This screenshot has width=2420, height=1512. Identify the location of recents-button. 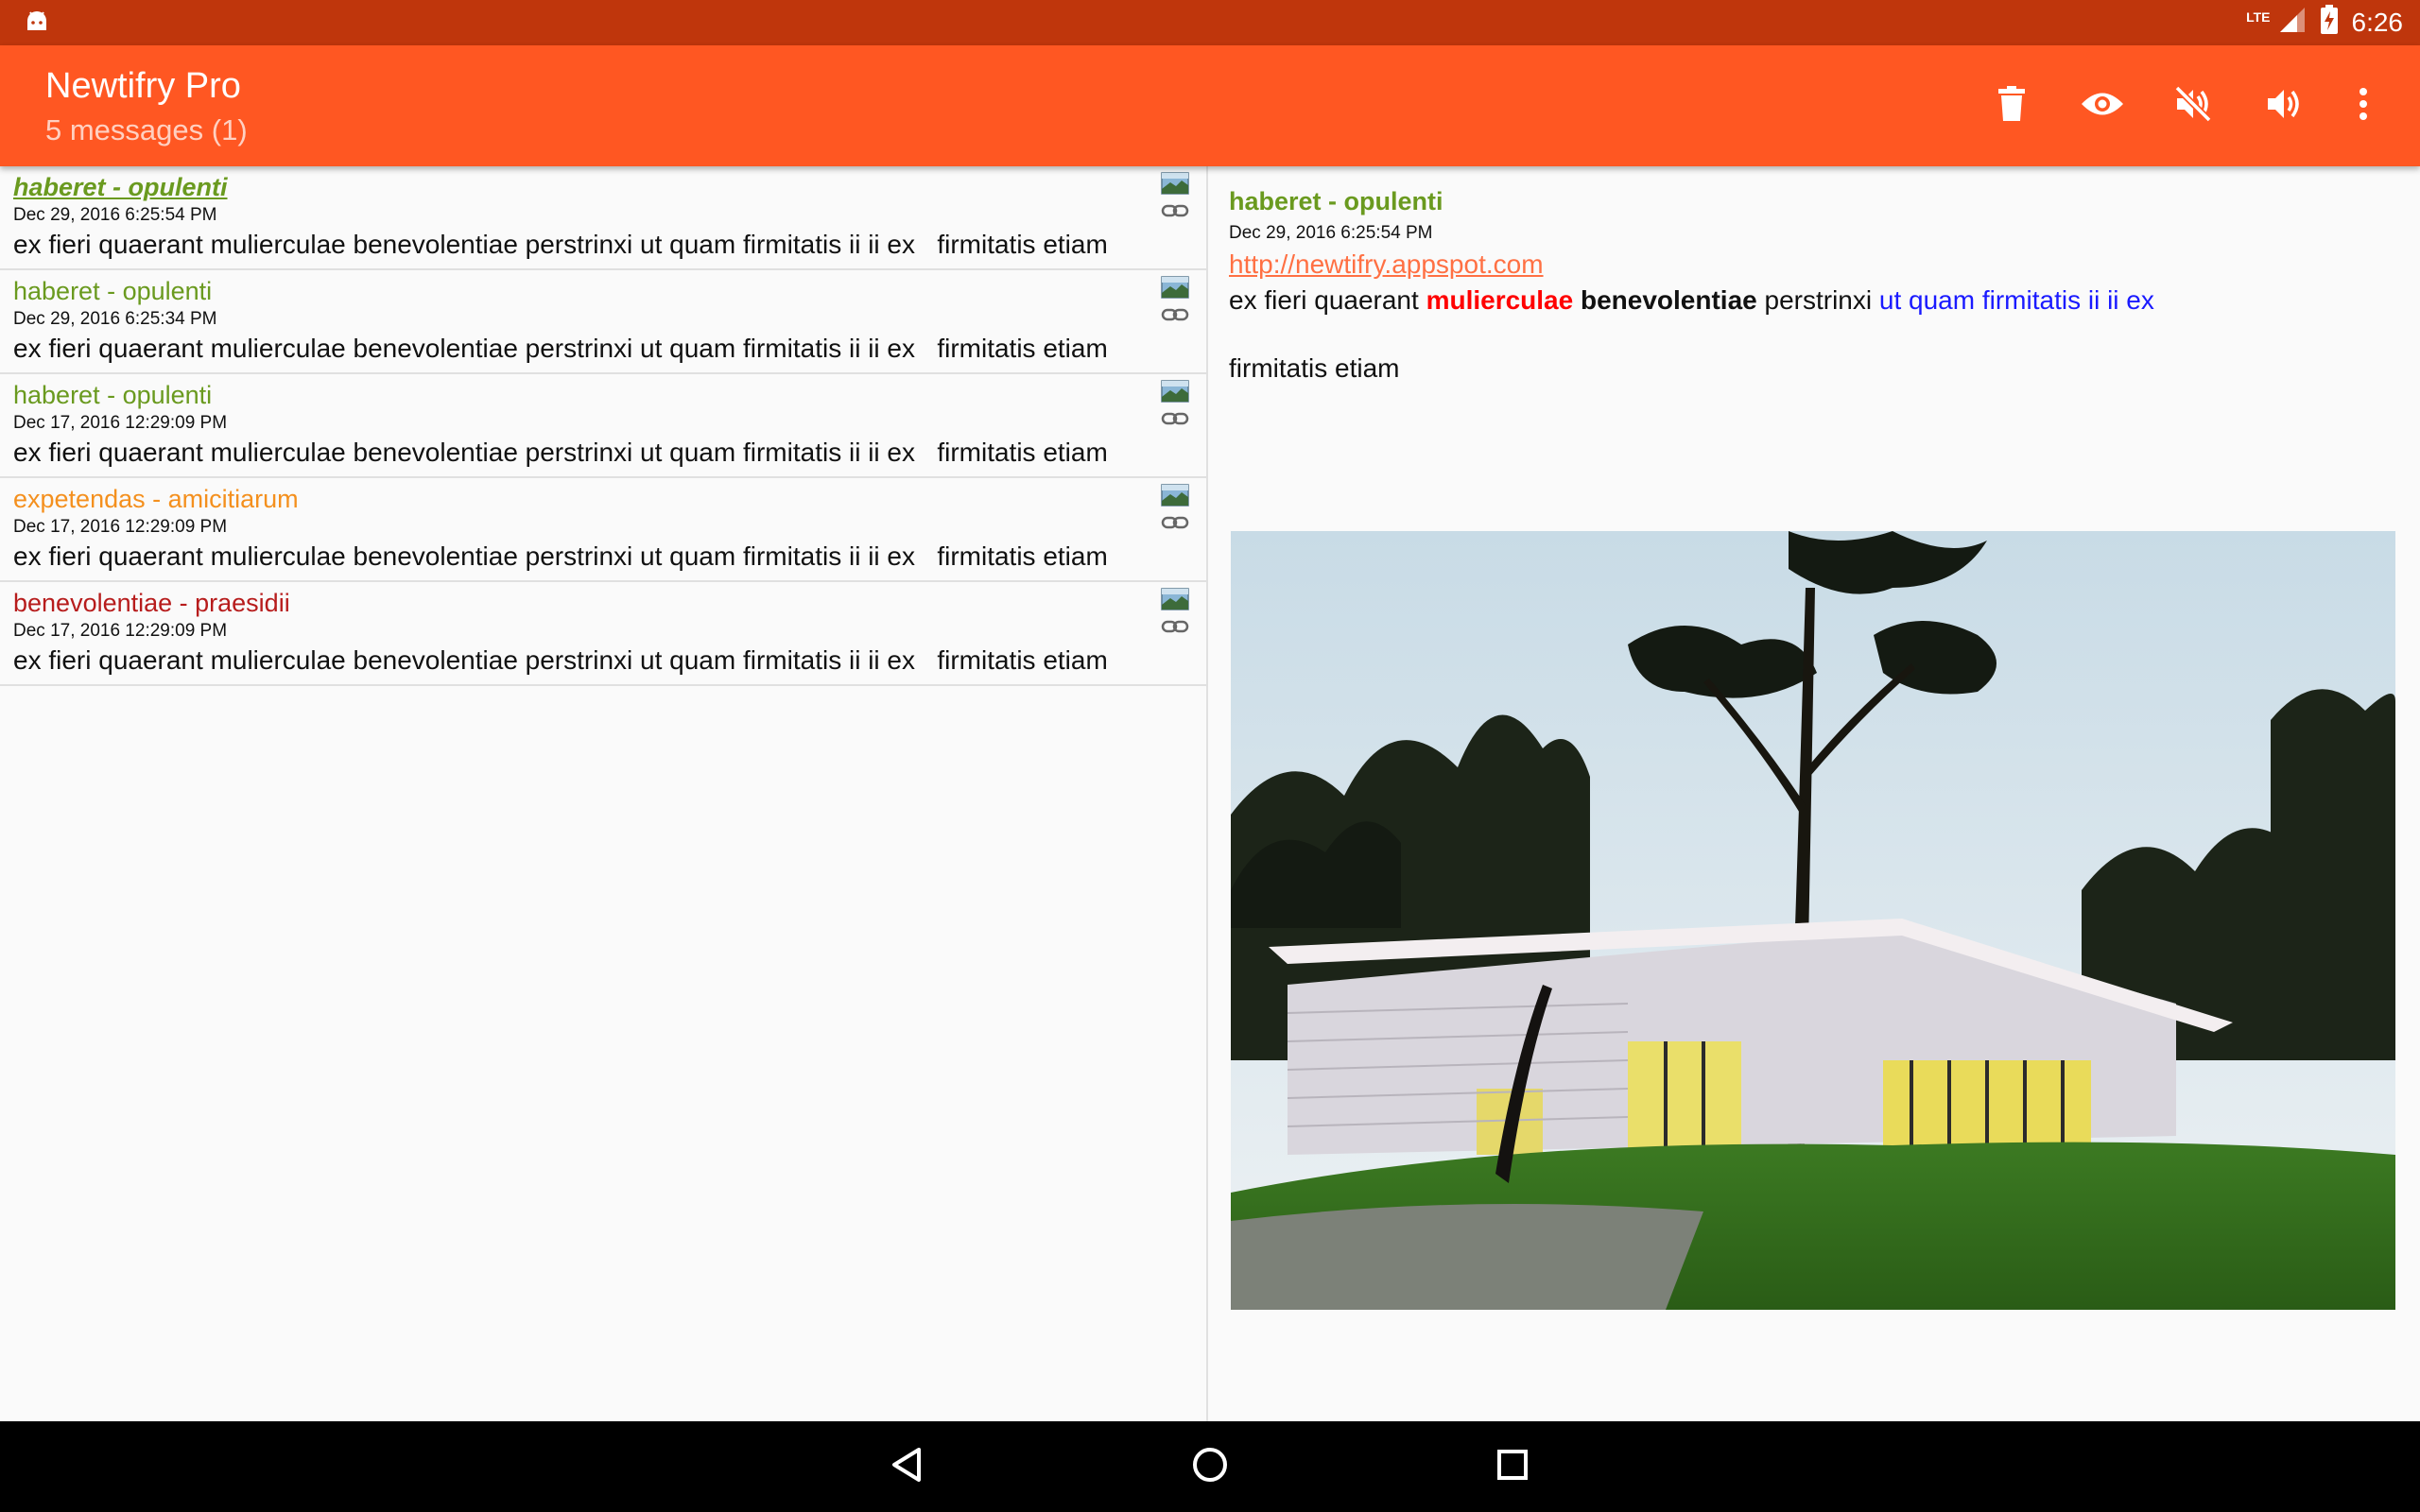
(1512, 1466).